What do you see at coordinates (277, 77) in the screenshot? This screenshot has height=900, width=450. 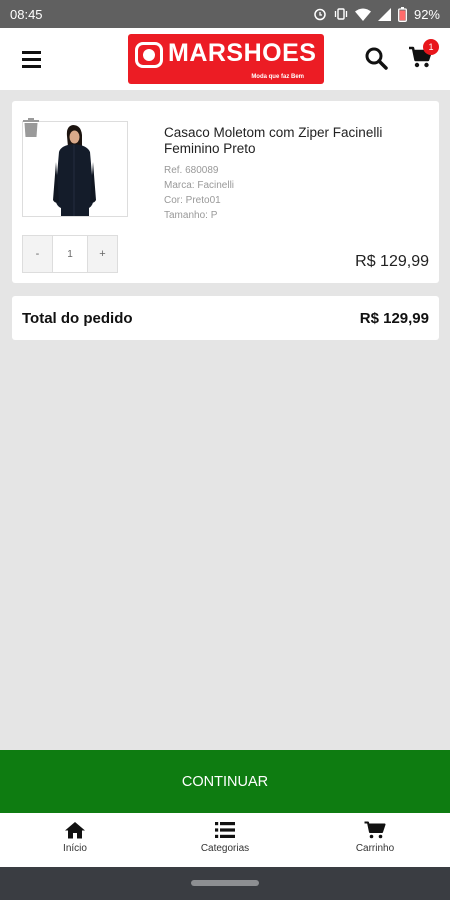 I see `logo-tagline: Moda que faz Bem` at bounding box center [277, 77].